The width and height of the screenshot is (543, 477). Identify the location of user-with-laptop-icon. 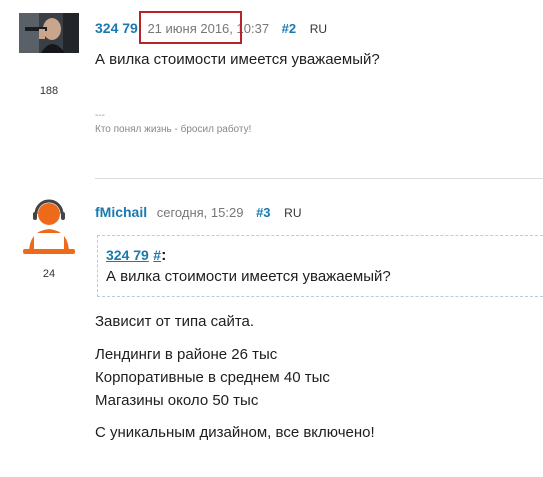
(49, 226).